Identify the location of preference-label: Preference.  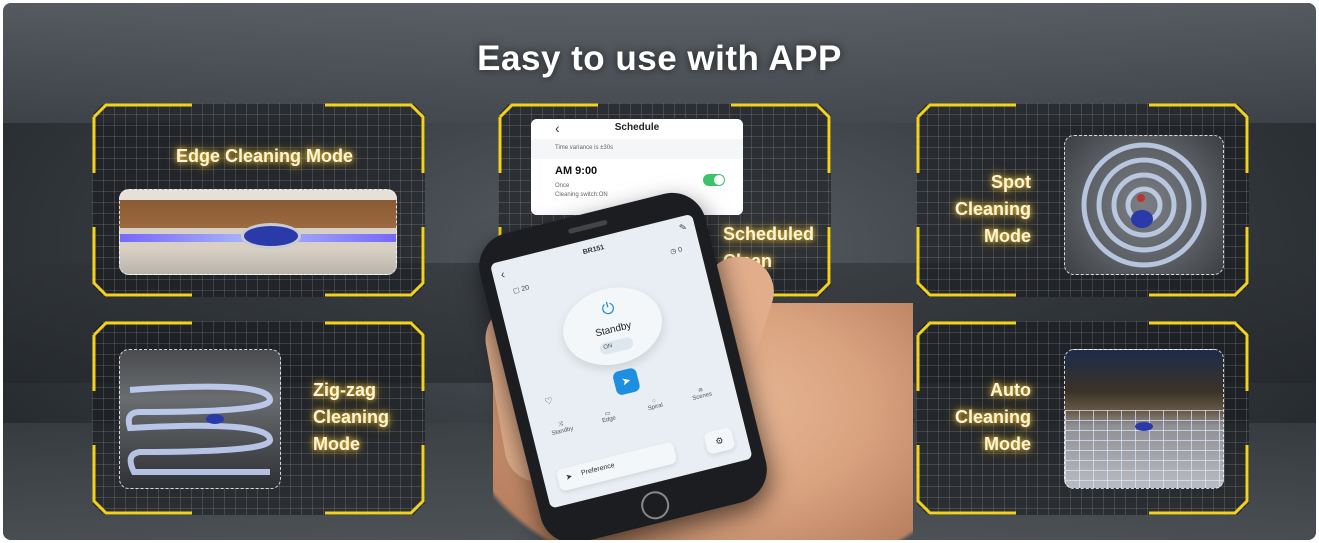
(598, 470).